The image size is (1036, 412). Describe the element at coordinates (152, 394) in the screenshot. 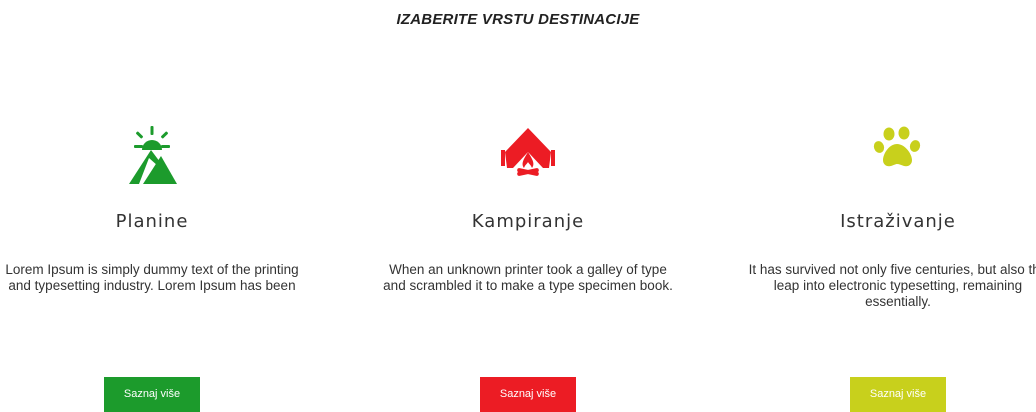

I see `learn-more-button-mountains: Saznaj više` at that location.